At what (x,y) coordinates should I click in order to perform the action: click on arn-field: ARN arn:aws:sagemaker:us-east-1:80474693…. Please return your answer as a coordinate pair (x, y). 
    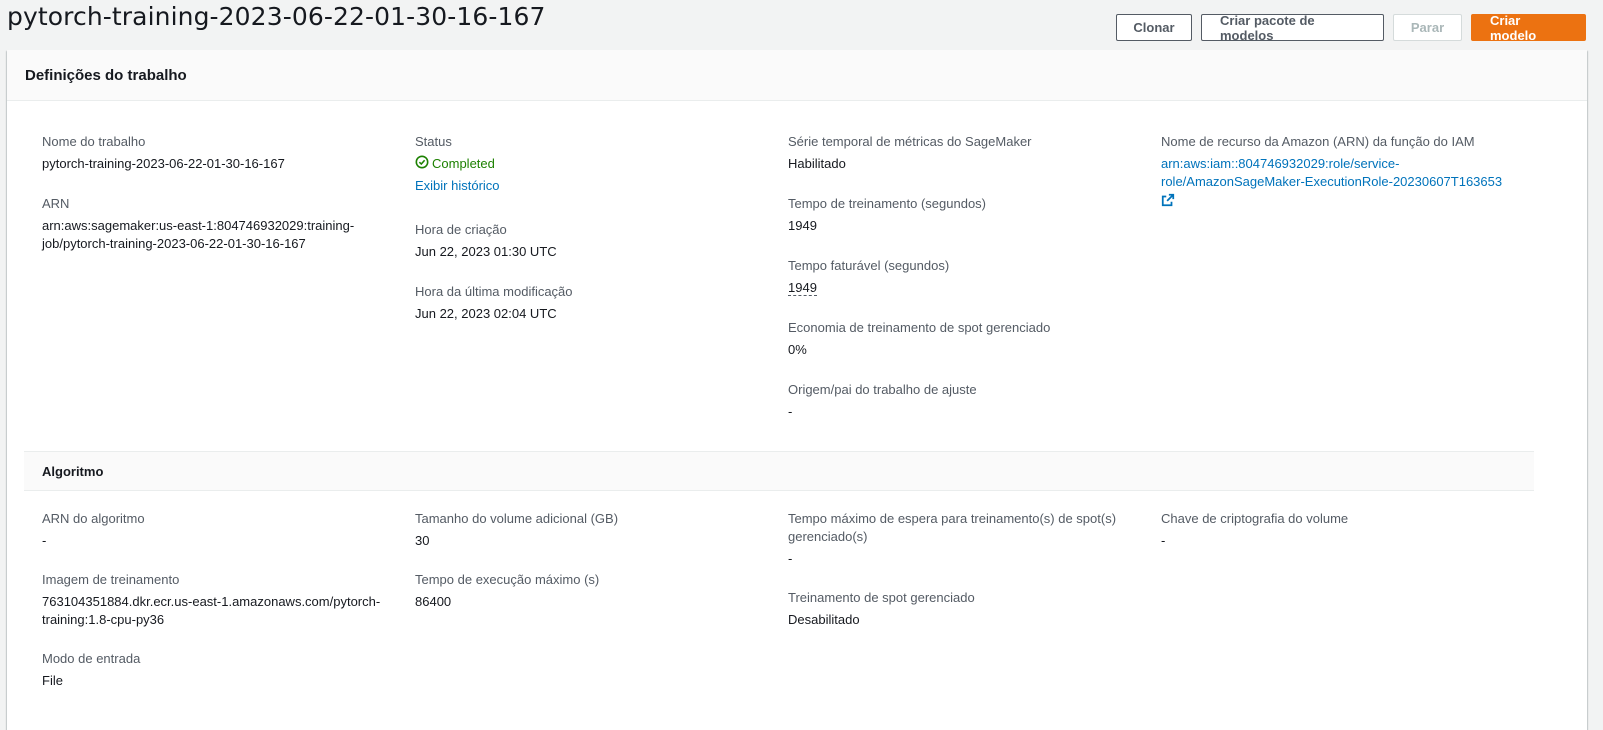
    Looking at the image, I should click on (202, 224).